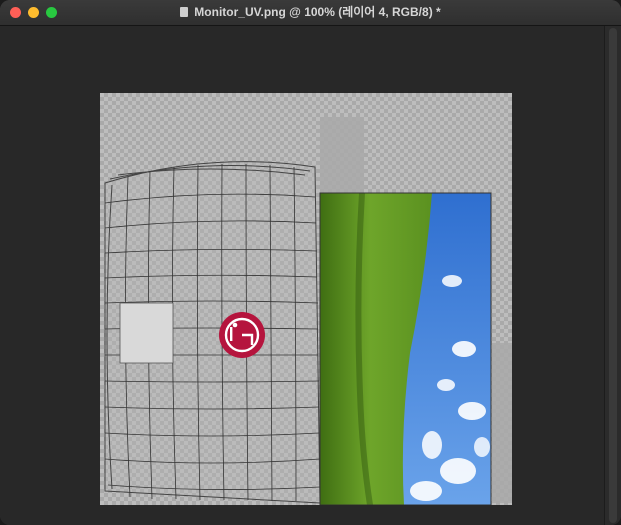 The image size is (621, 525). What do you see at coordinates (502, 423) in the screenshot?
I see `uv-strip-right` at bounding box center [502, 423].